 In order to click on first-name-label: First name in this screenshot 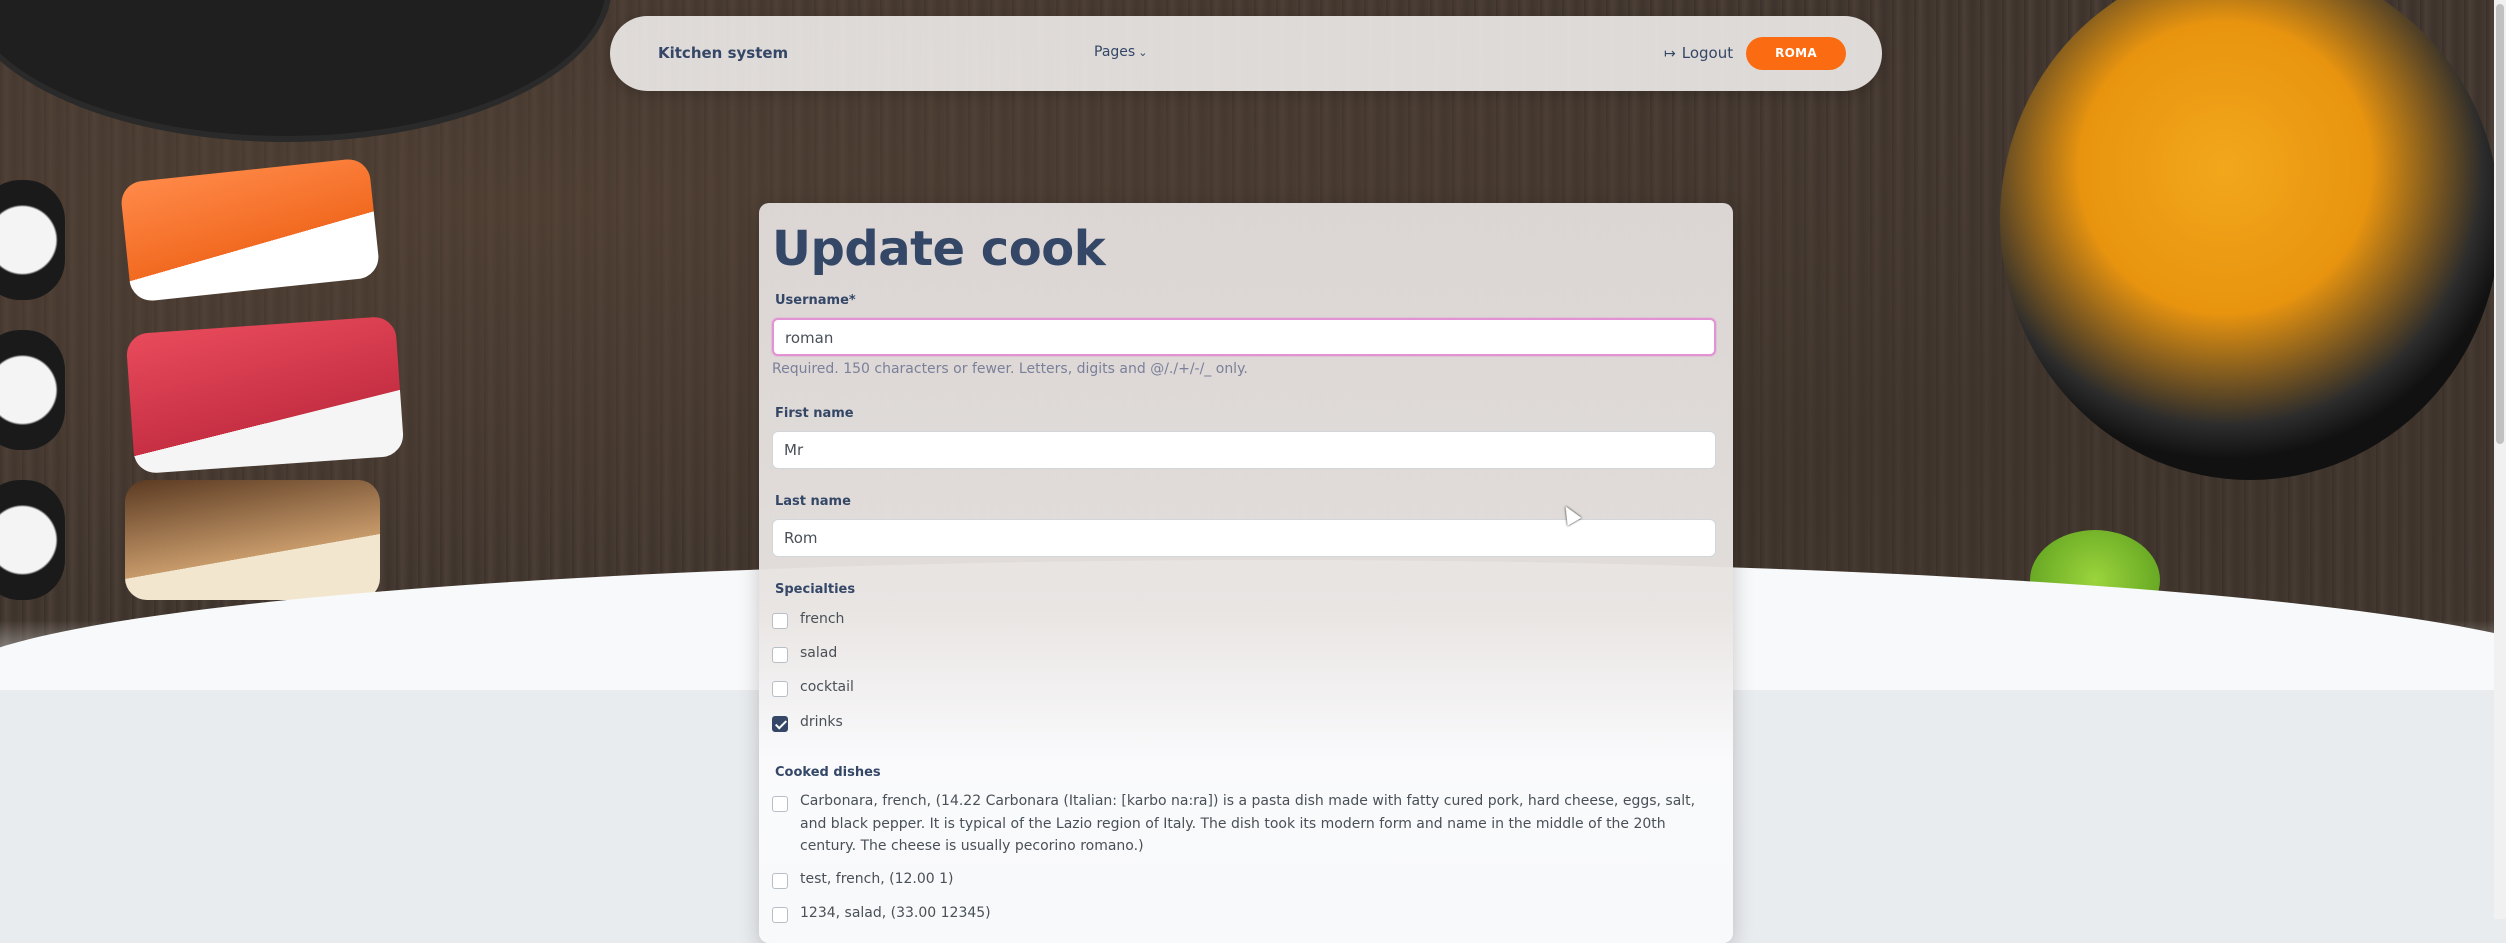, I will do `click(814, 413)`.